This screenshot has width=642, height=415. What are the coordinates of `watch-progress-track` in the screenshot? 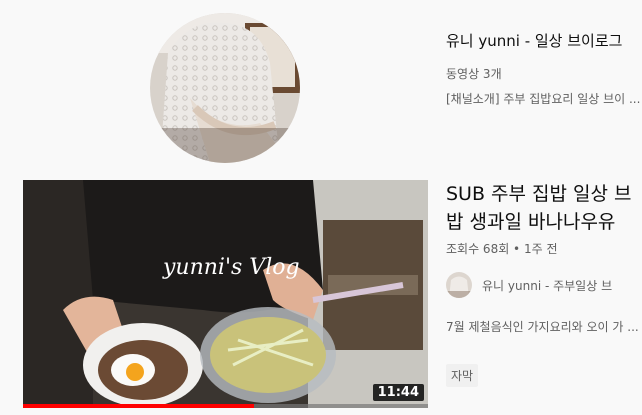 It's located at (225, 406).